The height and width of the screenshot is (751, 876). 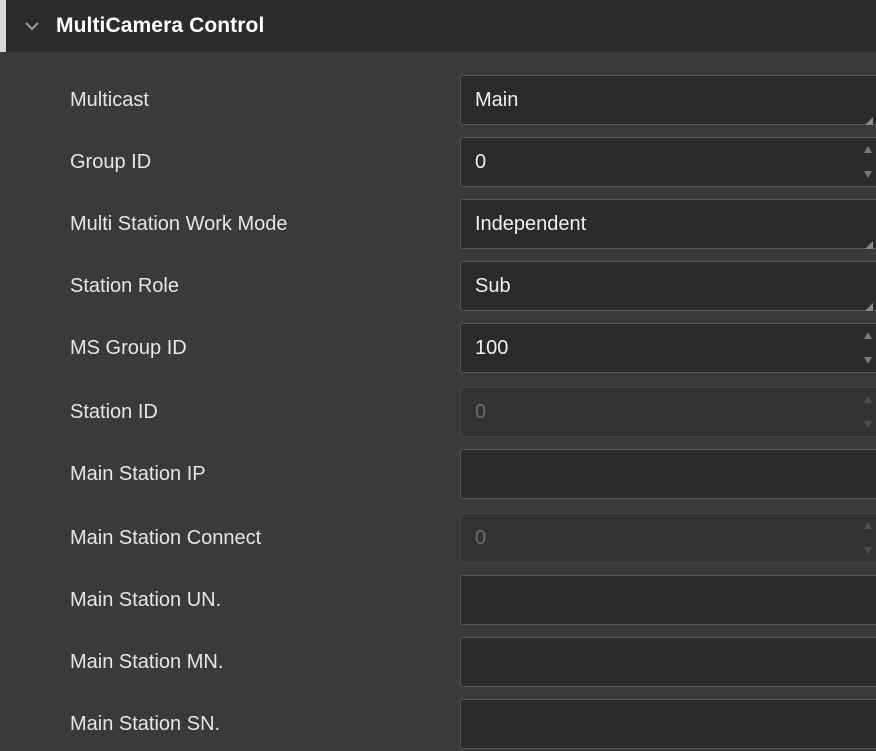 I want to click on spinbox-main-station-connect: 0, so click(x=668, y=538).